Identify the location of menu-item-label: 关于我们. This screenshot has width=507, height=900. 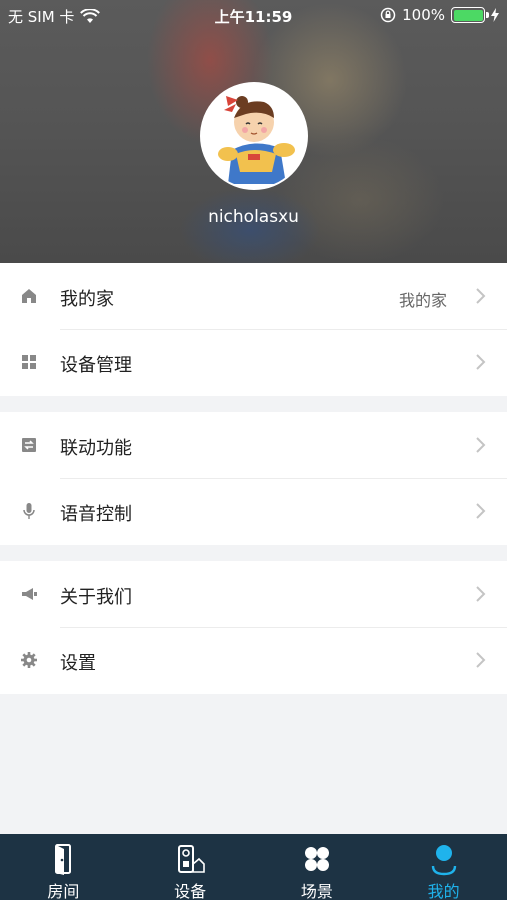
(96, 597).